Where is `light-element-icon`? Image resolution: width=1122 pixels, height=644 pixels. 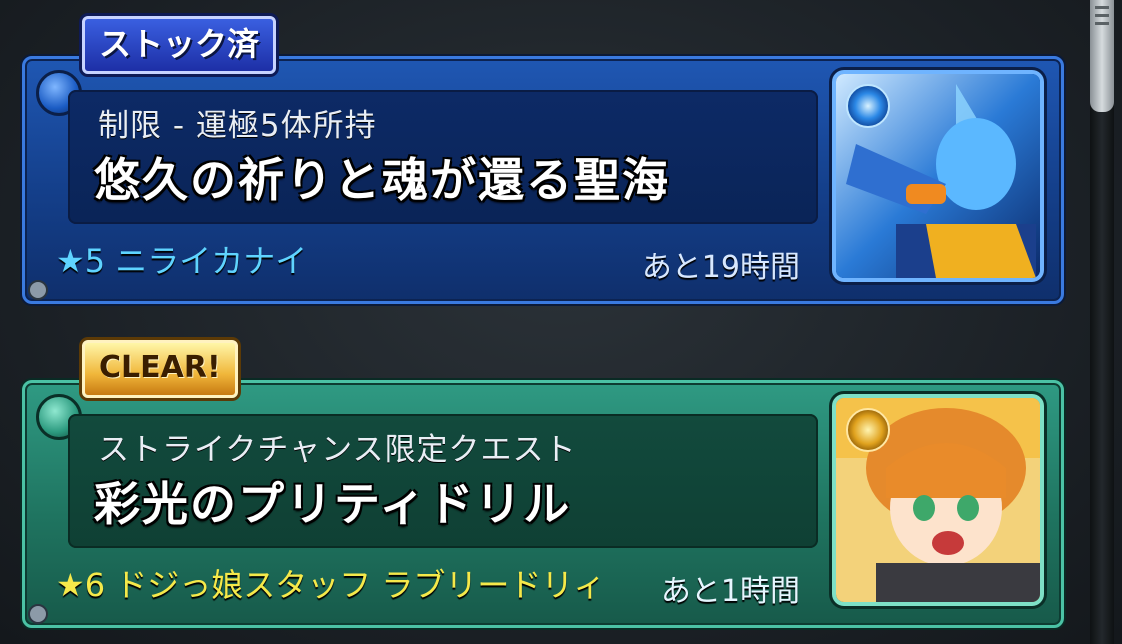 light-element-icon is located at coordinates (868, 430).